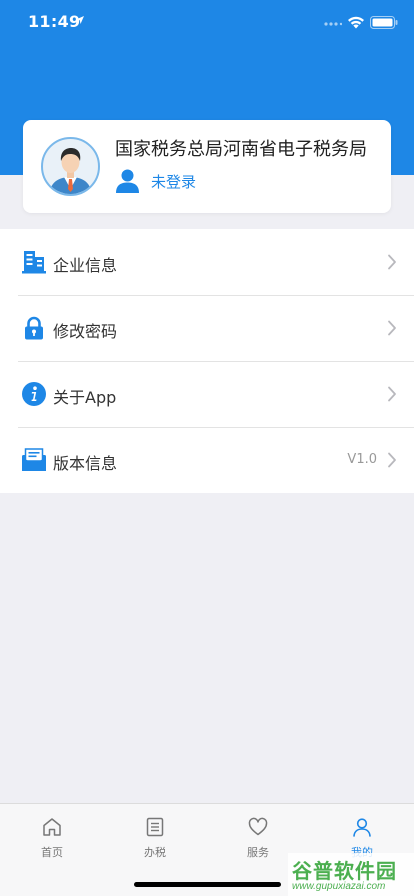 Image resolution: width=414 pixels, height=896 pixels. What do you see at coordinates (356, 22) in the screenshot?
I see `wifi-icon` at bounding box center [356, 22].